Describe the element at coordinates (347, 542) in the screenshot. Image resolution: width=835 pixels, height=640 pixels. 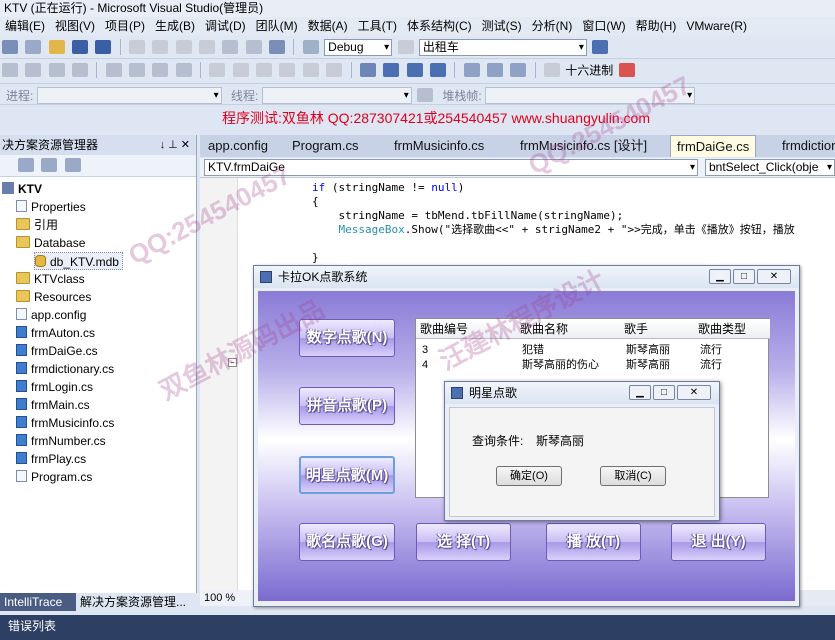
I see `songname-song-button: 歌名点歌(G)` at that location.